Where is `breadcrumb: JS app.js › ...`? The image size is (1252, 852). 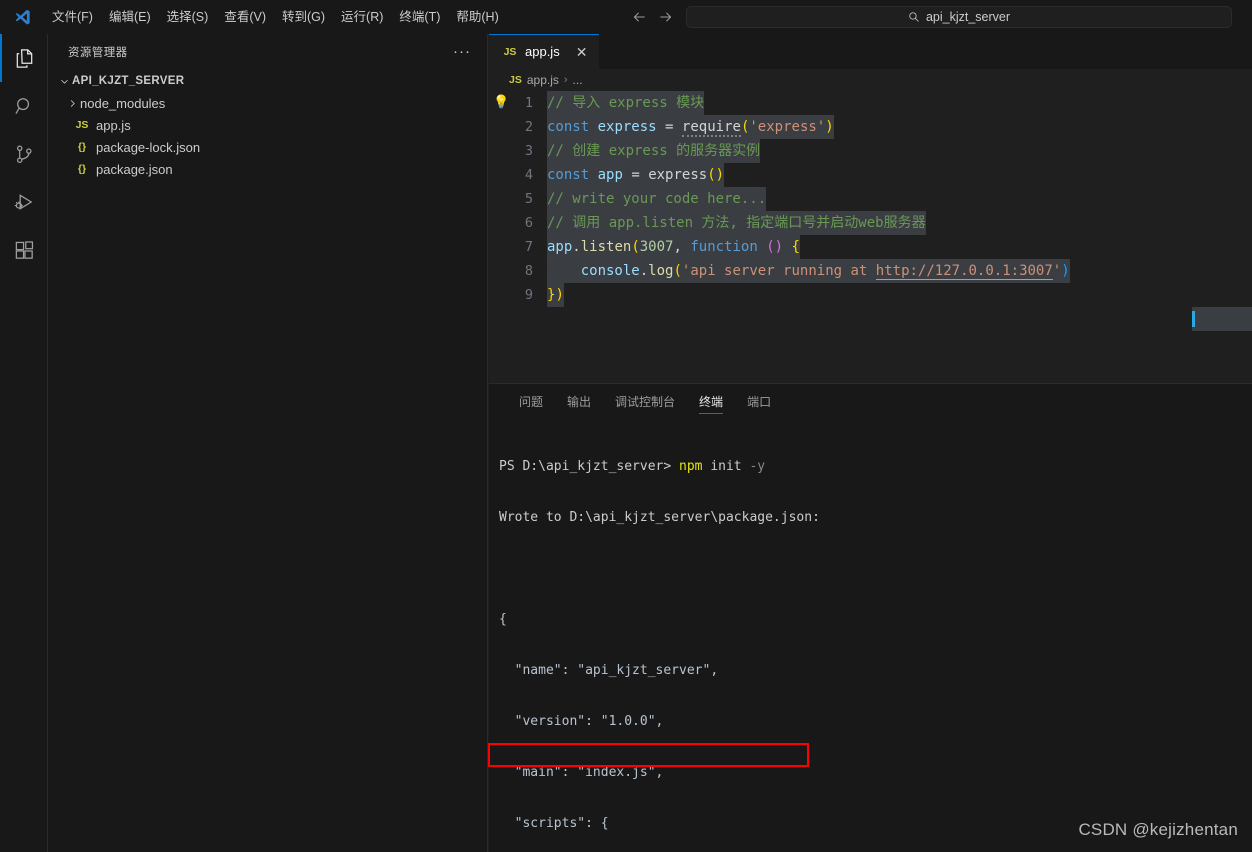
breadcrumb: JS app.js › ... is located at coordinates (870, 80).